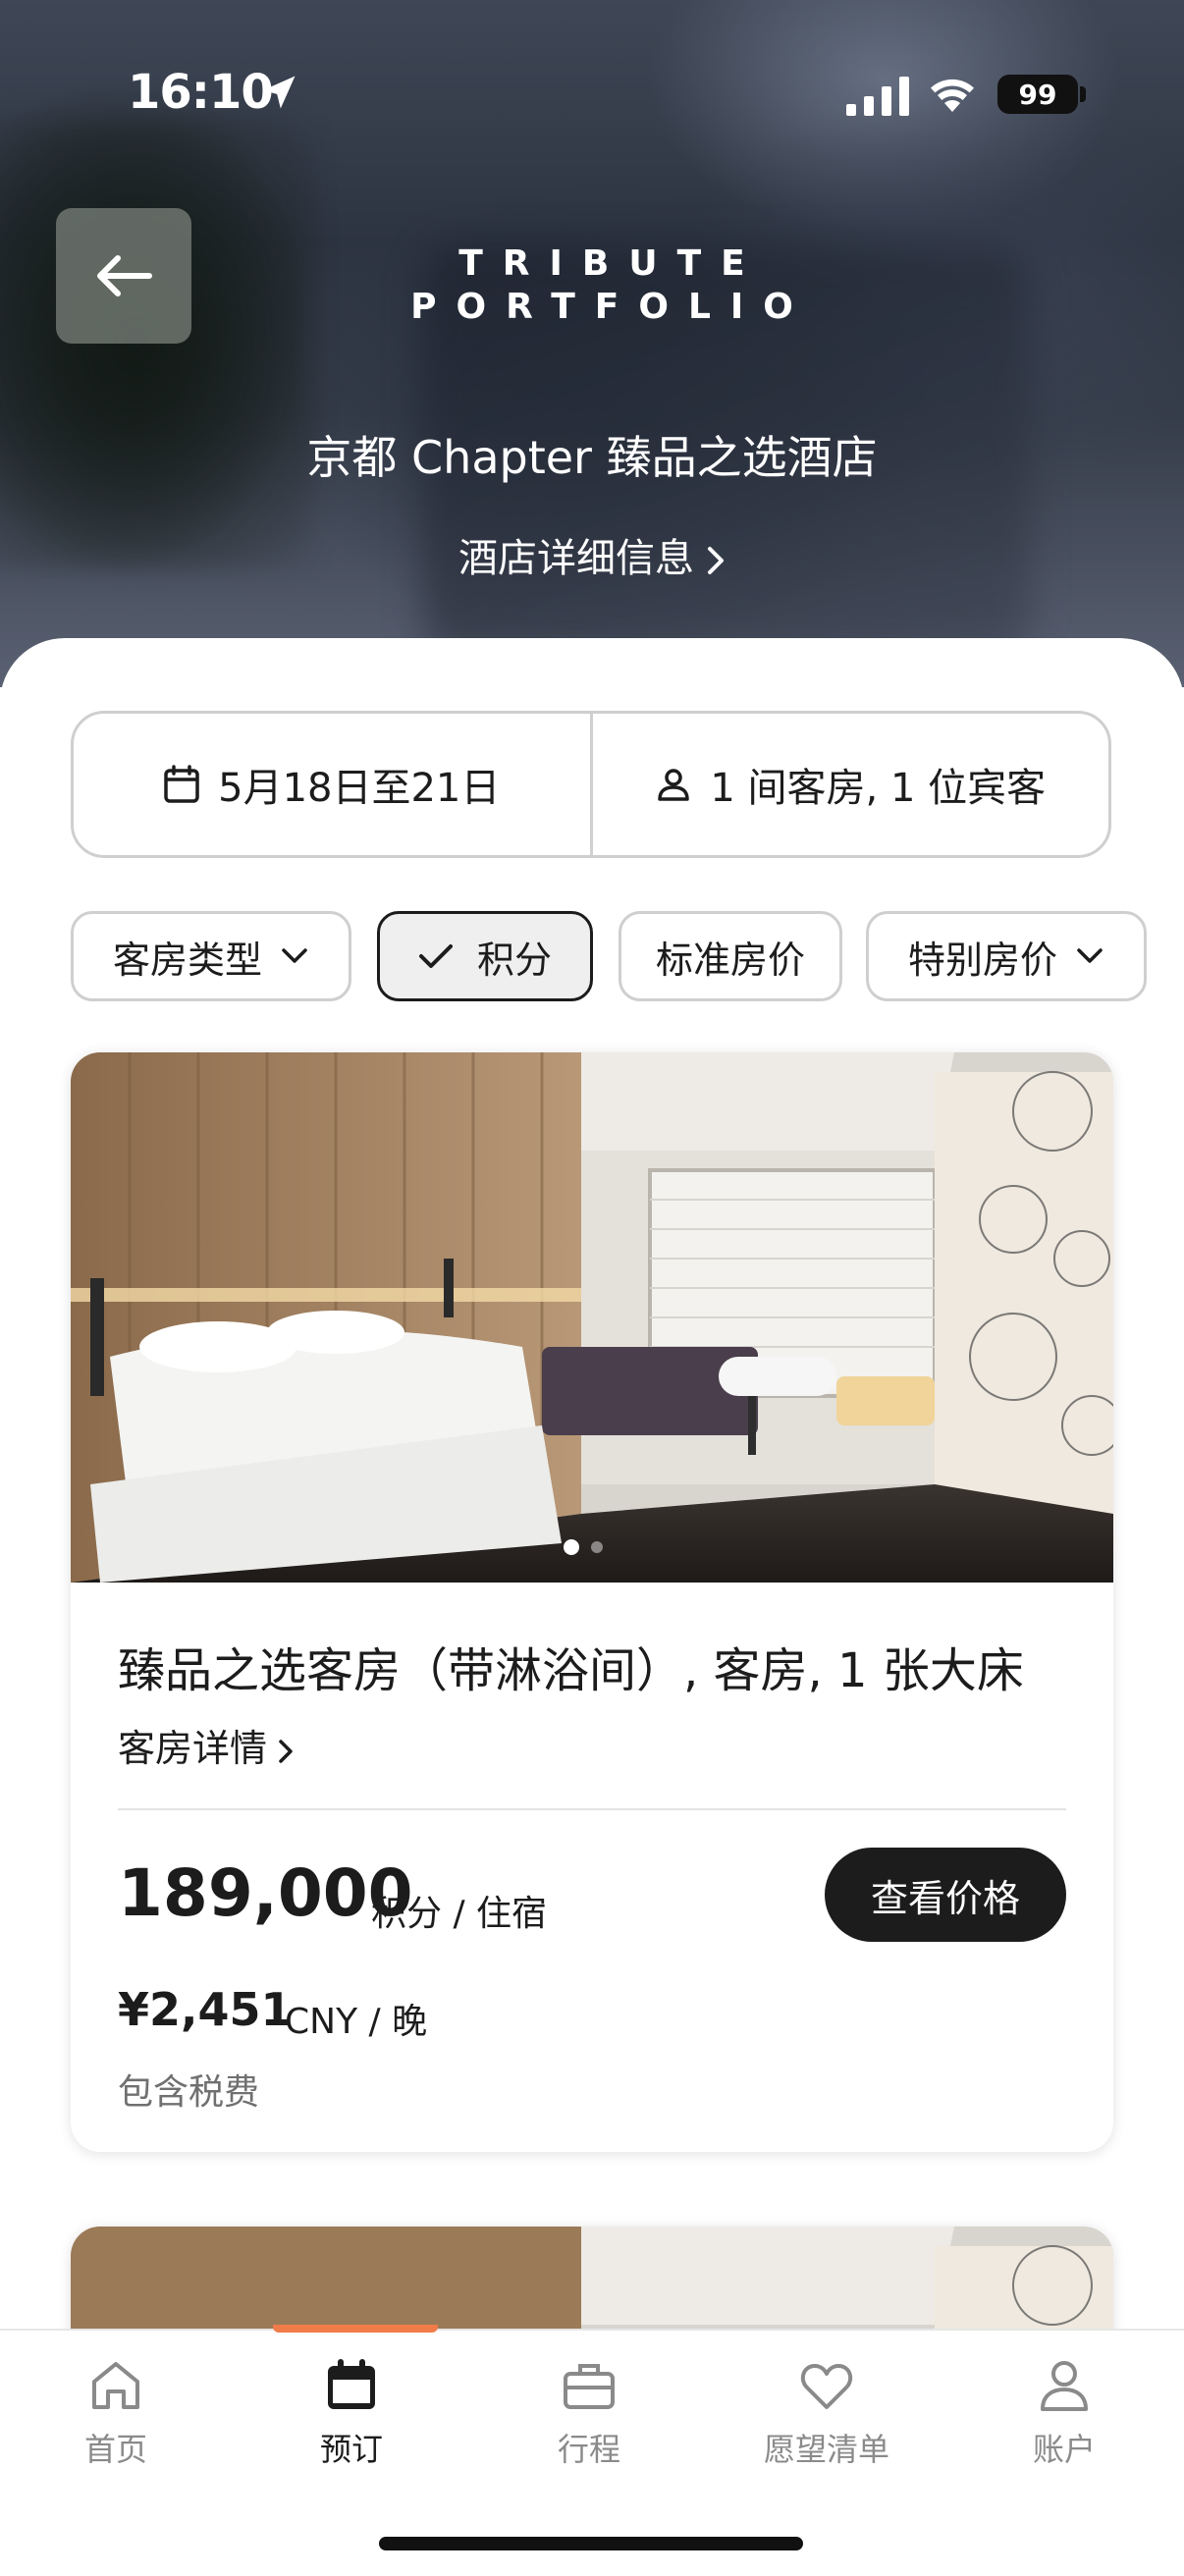 The width and height of the screenshot is (1184, 2576). Describe the element at coordinates (514, 960) in the screenshot. I see `filter-points-label: 积分` at that location.